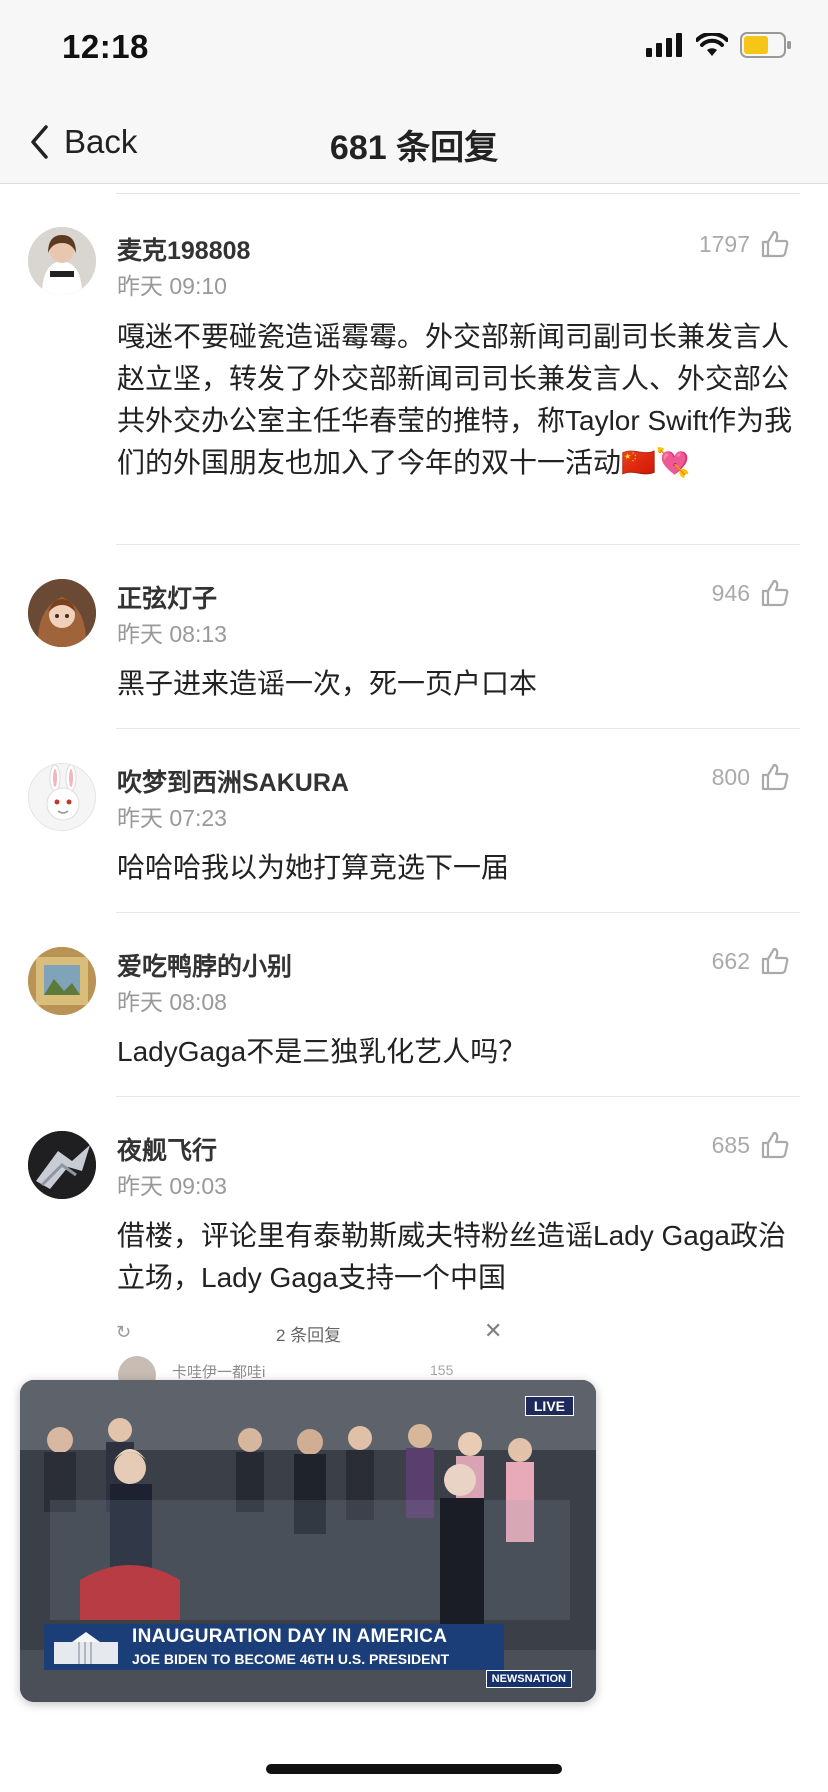  Describe the element at coordinates (309, 1335) in the screenshot. I see `reply-count-title: 2 条回复` at that location.